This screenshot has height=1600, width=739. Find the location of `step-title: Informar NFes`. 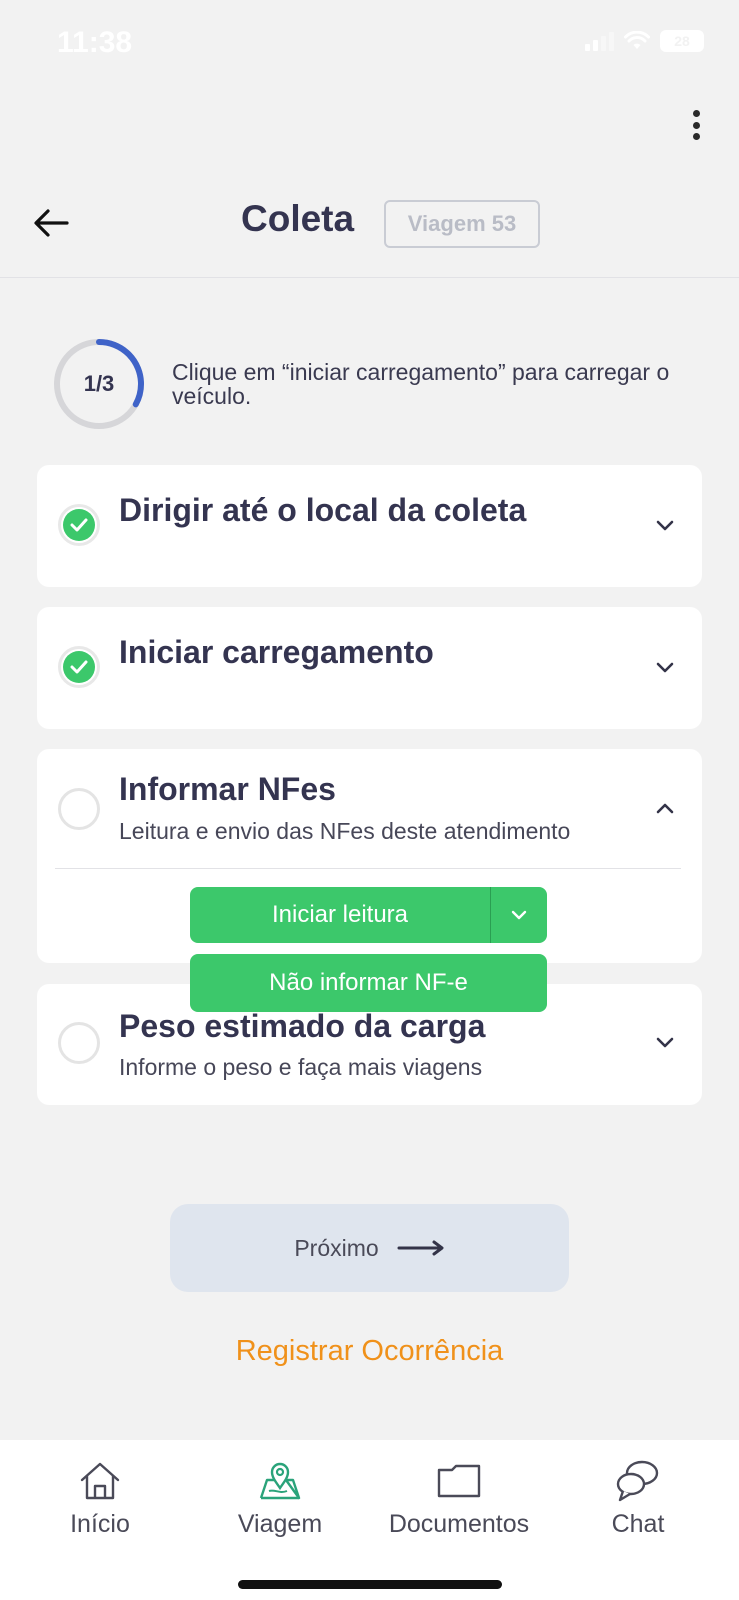

step-title: Informar NFes is located at coordinates (227, 789).